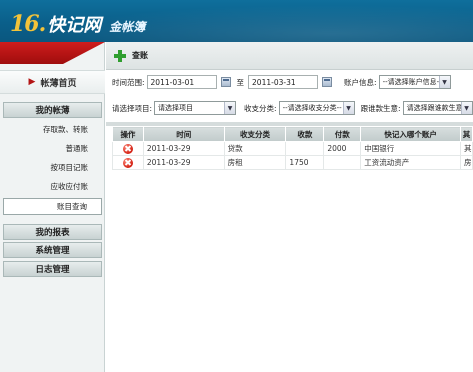 The height and width of the screenshot is (372, 473). Describe the element at coordinates (52, 186) in the screenshot. I see `sidebar-item-receivable-payable: 应收应付账` at that location.